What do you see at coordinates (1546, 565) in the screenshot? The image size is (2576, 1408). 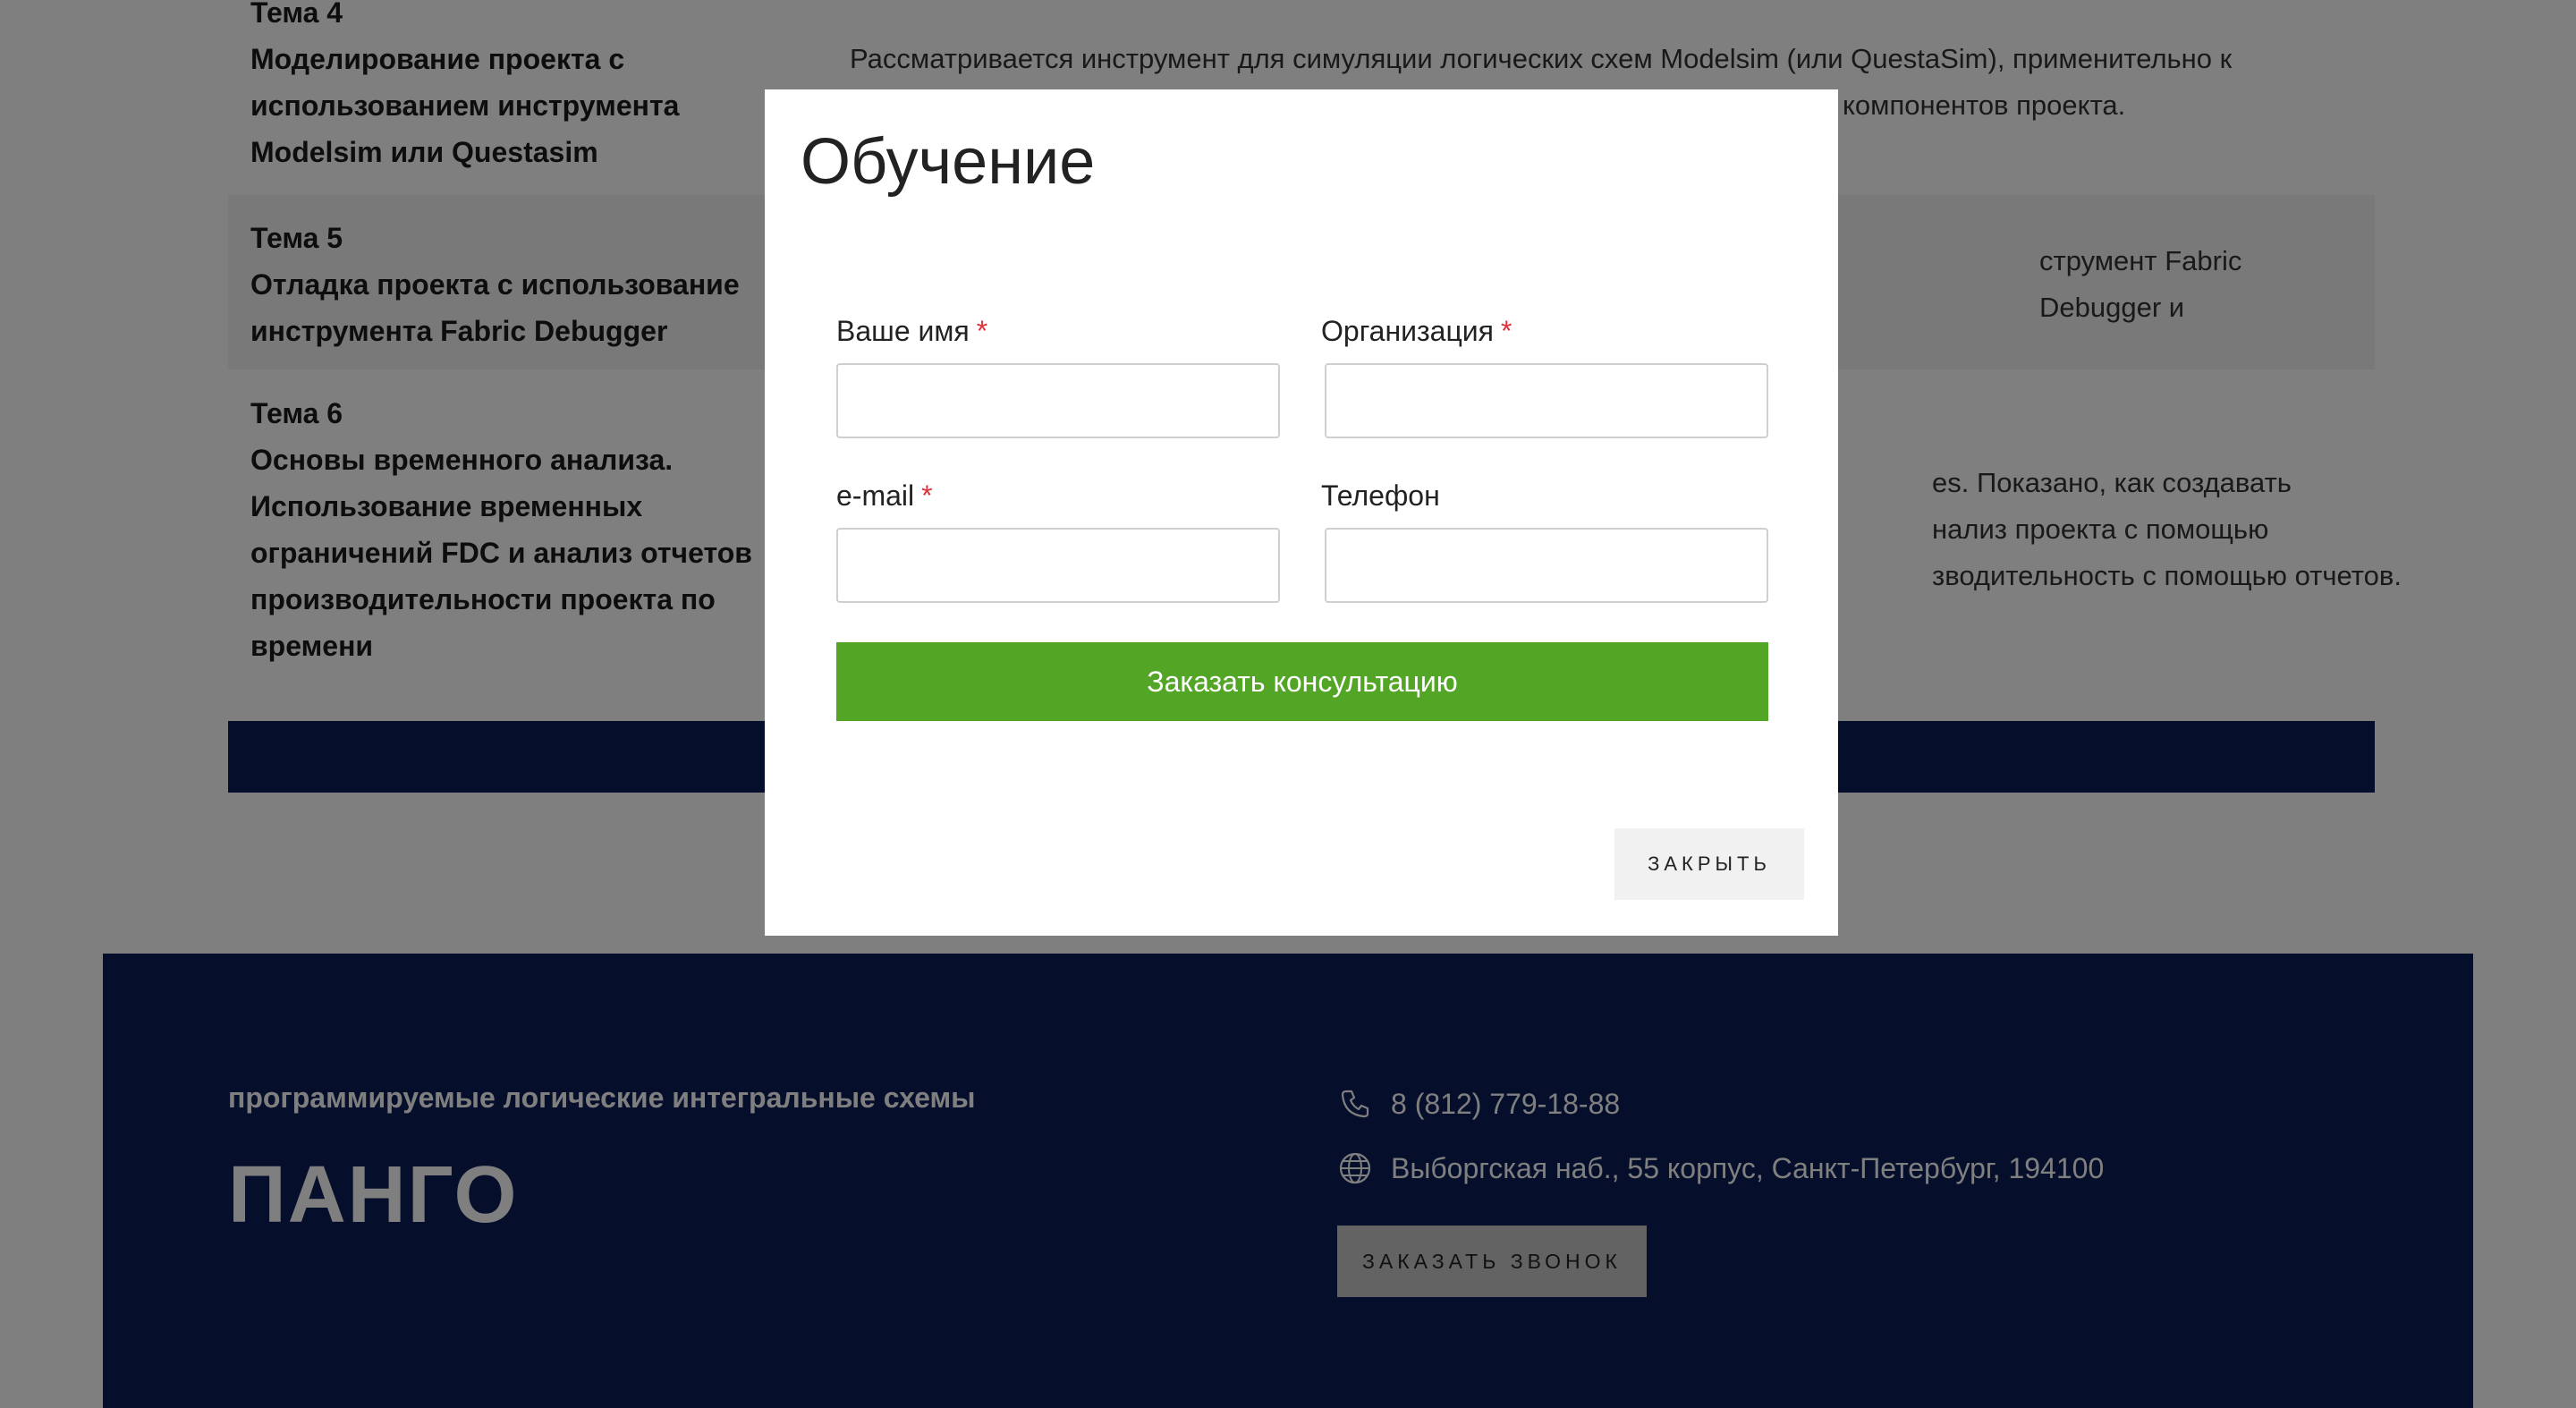 I see `phone-input` at bounding box center [1546, 565].